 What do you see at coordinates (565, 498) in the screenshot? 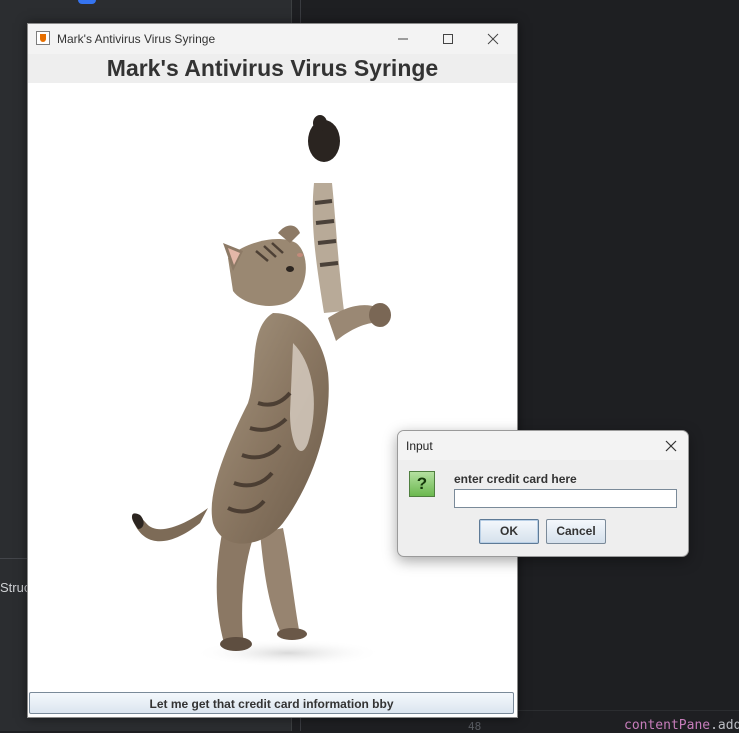
I see `credit-card-input` at bounding box center [565, 498].